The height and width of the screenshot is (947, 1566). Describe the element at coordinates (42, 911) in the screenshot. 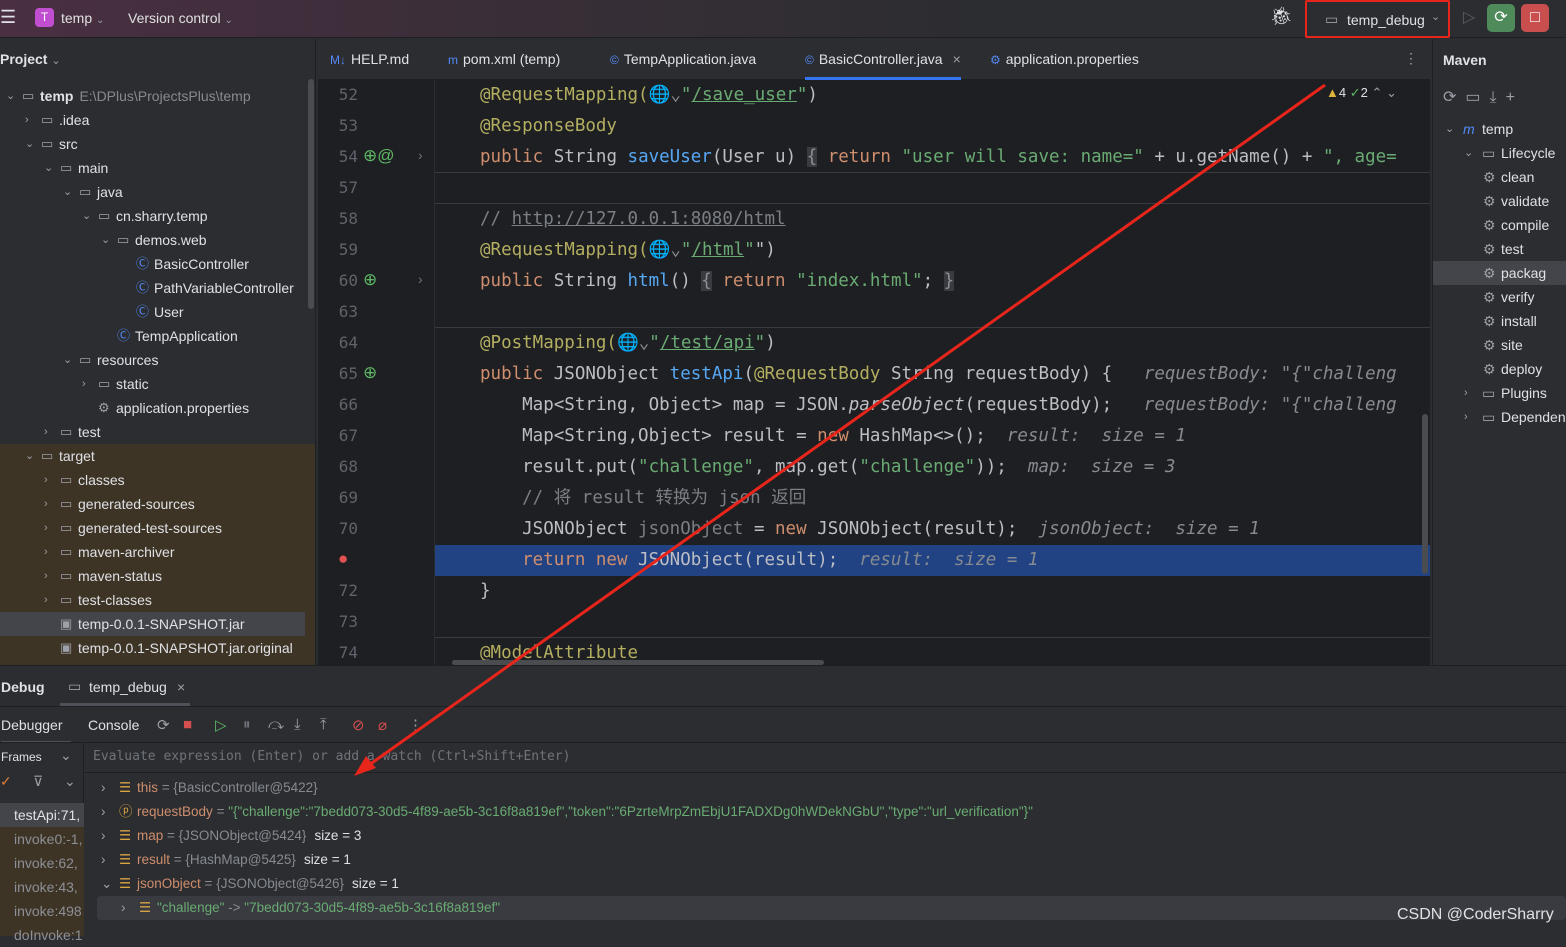

I see `stack-frame: invoke:498` at that location.